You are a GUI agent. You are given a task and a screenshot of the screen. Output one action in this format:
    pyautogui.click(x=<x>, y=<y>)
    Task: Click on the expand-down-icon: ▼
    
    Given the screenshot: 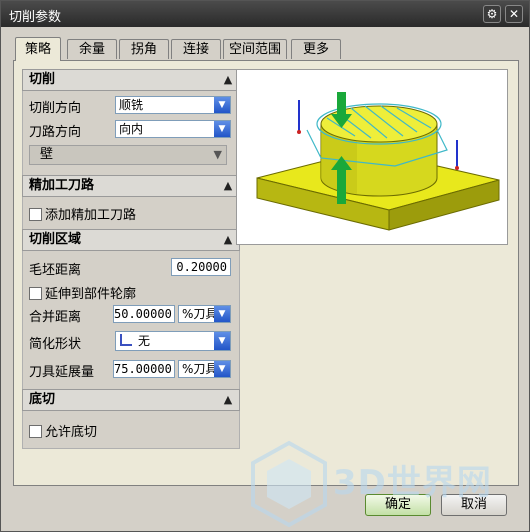 What is the action you would take?
    pyautogui.click(x=217, y=154)
    